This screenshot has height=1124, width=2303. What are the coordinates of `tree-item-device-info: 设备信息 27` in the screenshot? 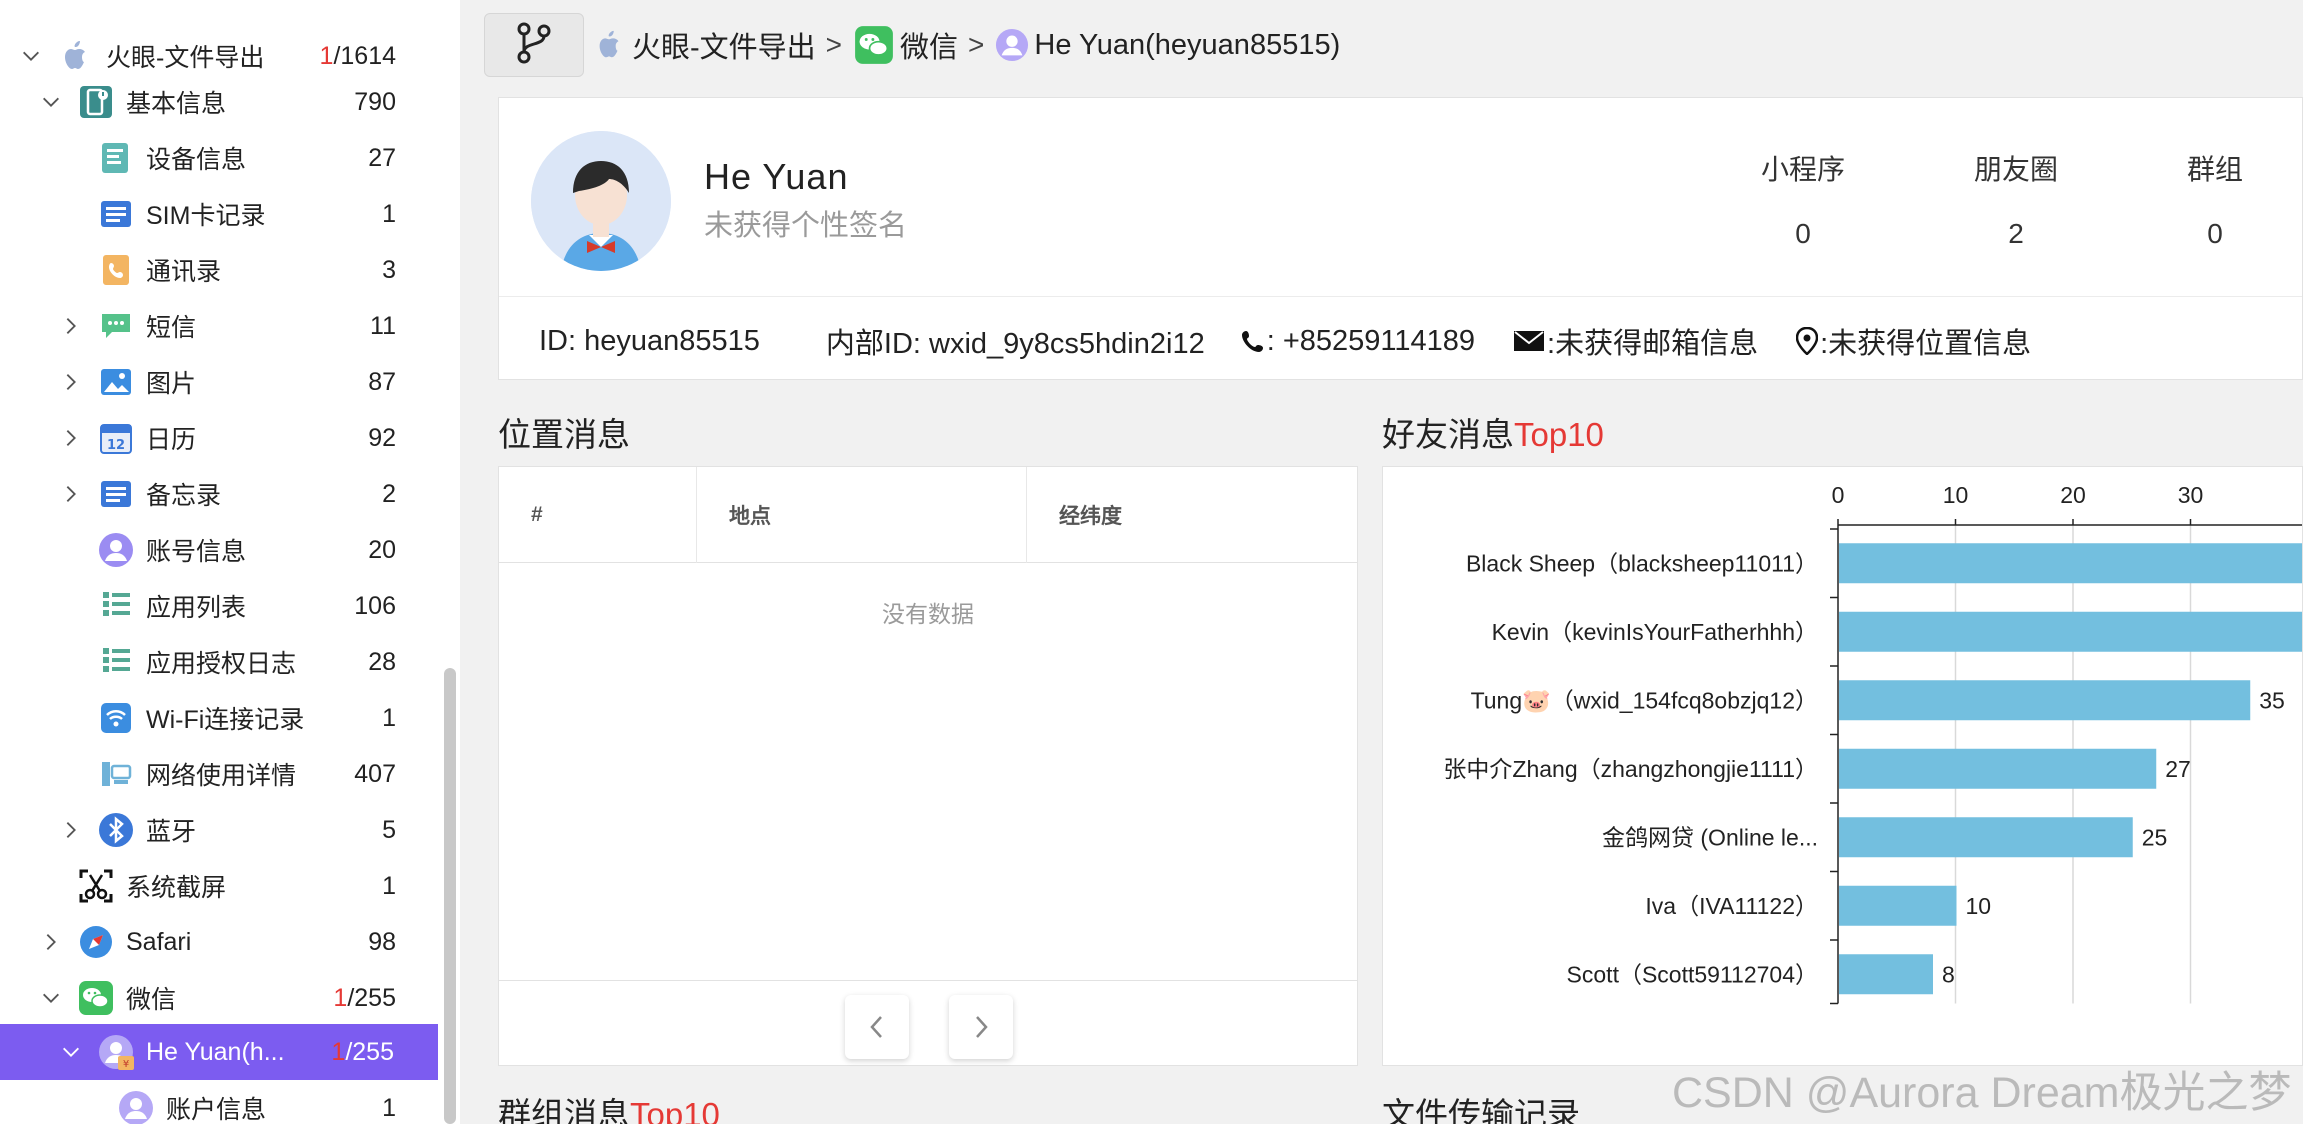 It's located at (220, 158).